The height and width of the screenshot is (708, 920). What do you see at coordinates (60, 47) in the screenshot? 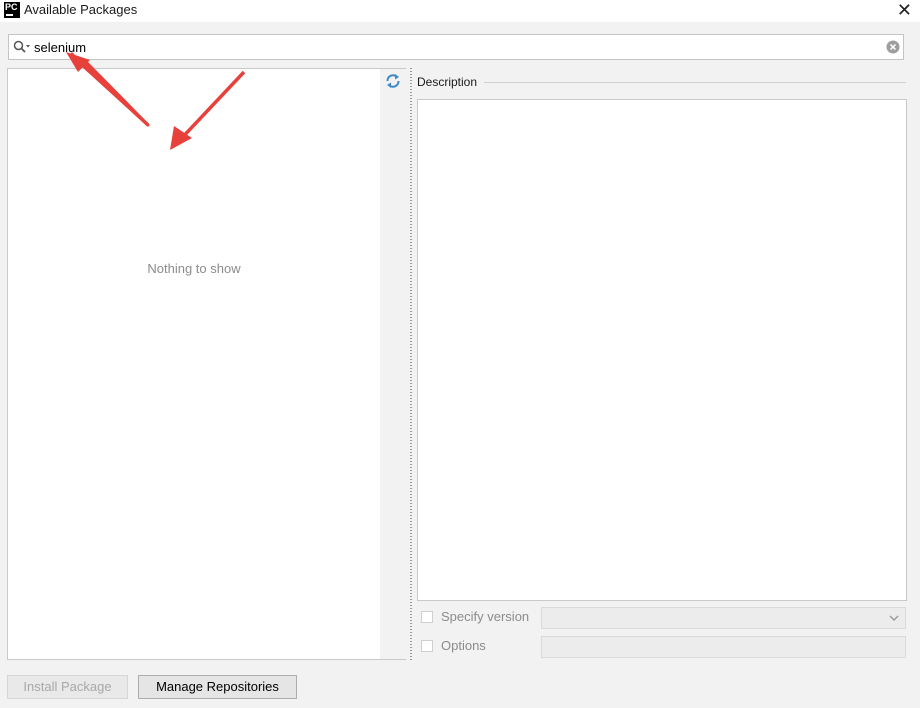
I see `search-input: selenium` at bounding box center [60, 47].